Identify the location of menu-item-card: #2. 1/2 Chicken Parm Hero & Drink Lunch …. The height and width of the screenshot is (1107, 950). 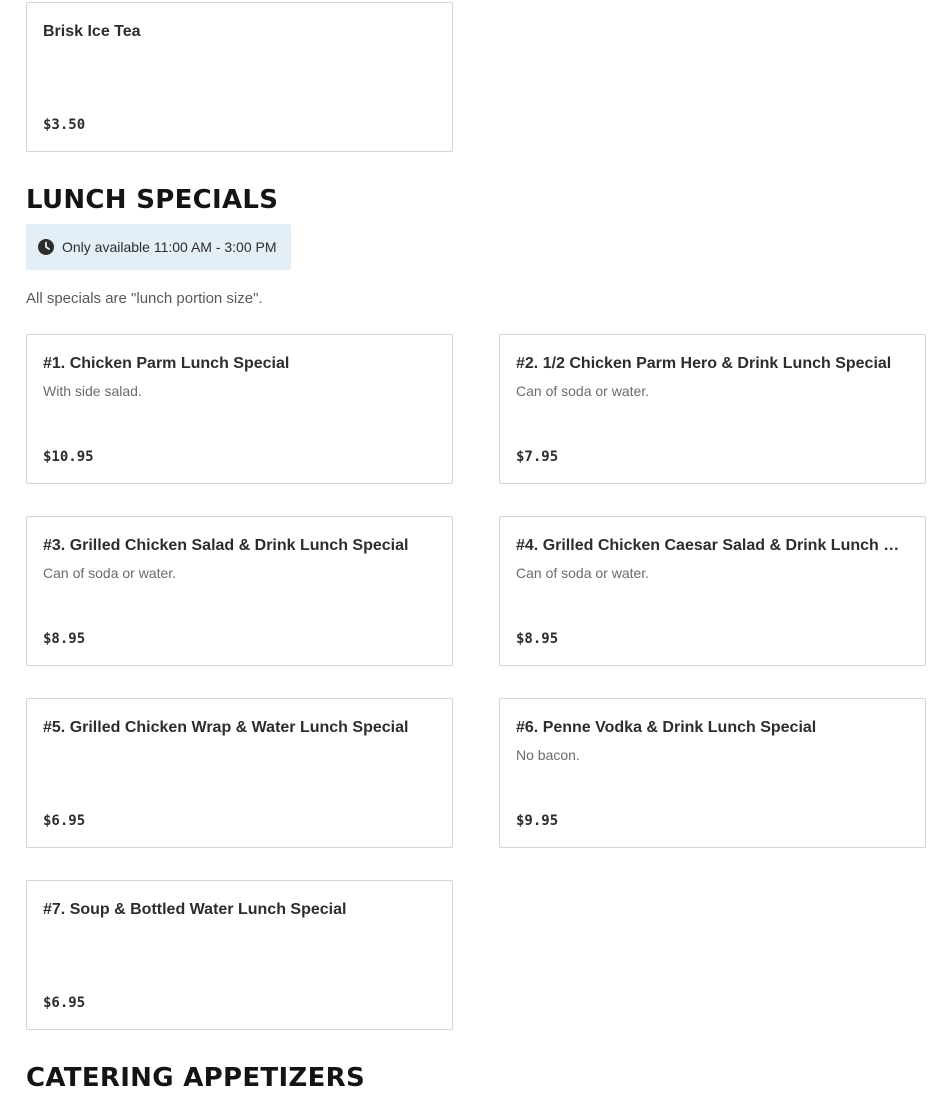
(712, 409).